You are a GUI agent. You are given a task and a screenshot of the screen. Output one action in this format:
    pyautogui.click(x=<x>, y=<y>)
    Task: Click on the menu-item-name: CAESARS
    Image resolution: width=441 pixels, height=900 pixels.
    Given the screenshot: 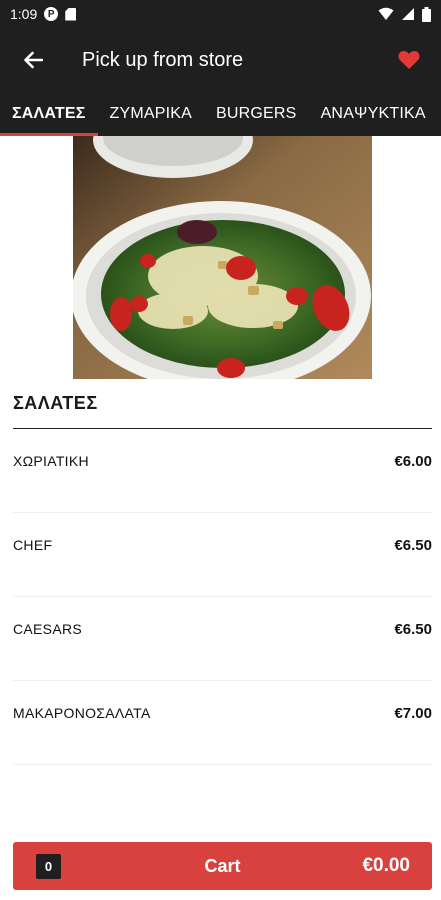 What is the action you would take?
    pyautogui.click(x=48, y=629)
    